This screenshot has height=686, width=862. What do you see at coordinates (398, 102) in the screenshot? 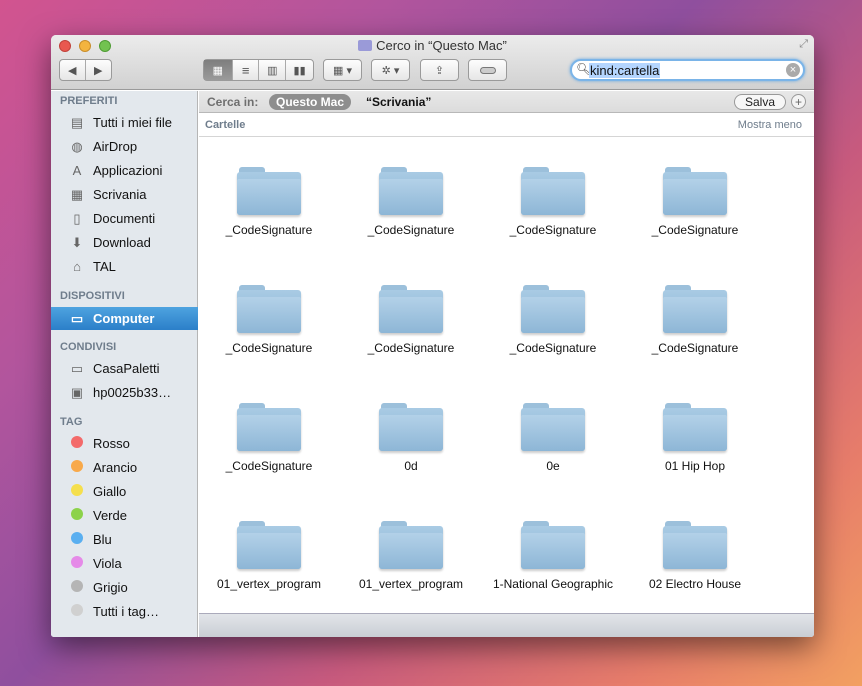
I see `scope-desktop: “Scrivania”` at bounding box center [398, 102].